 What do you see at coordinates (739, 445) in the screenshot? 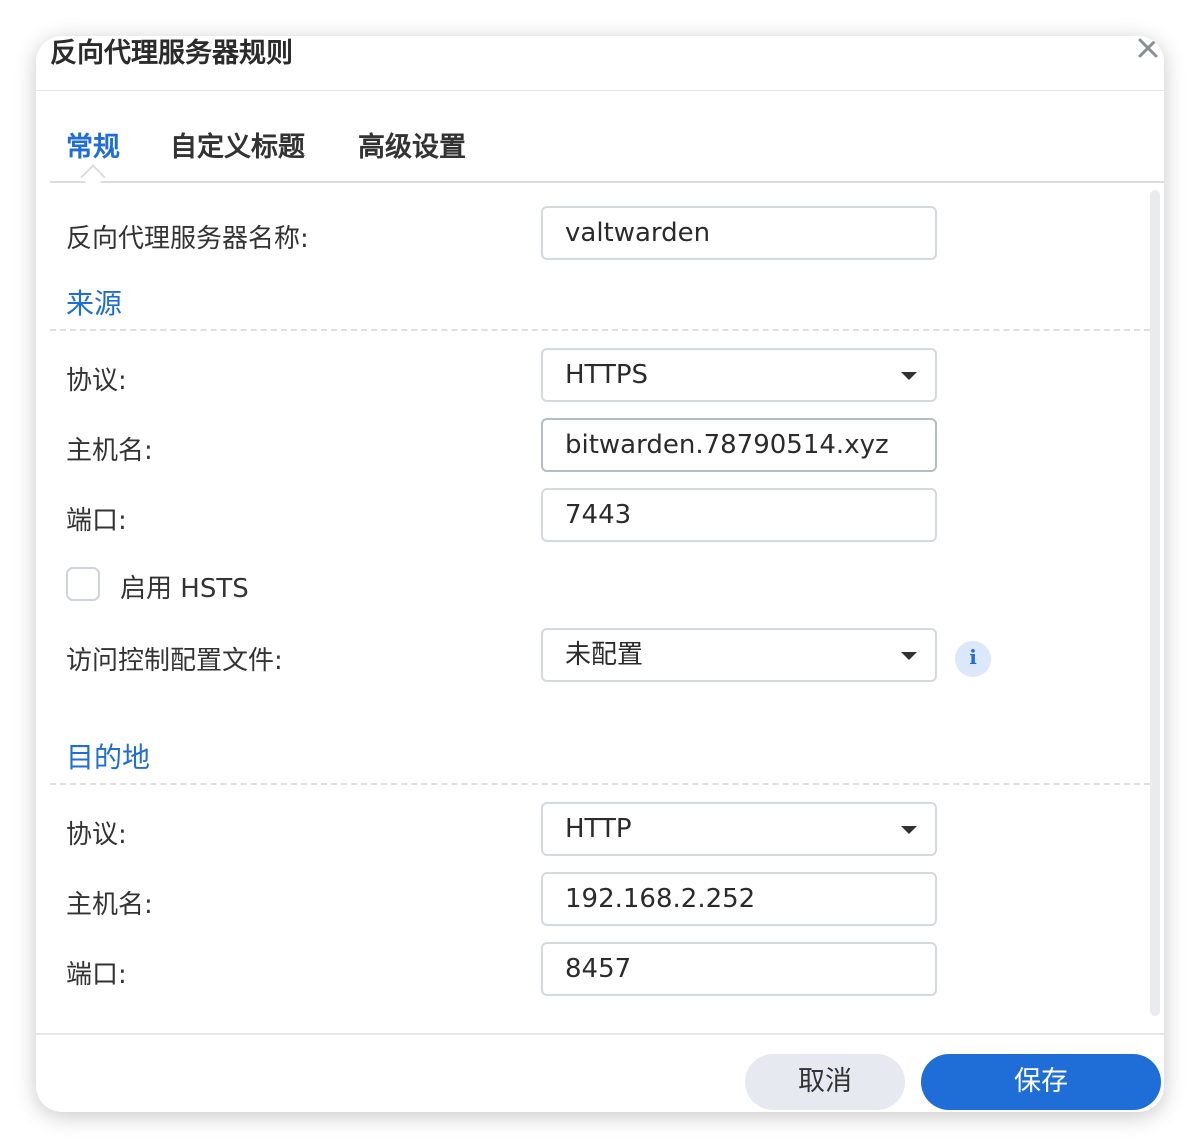
I see `source-hostname-input: bitwarden.78790514.xyz` at bounding box center [739, 445].